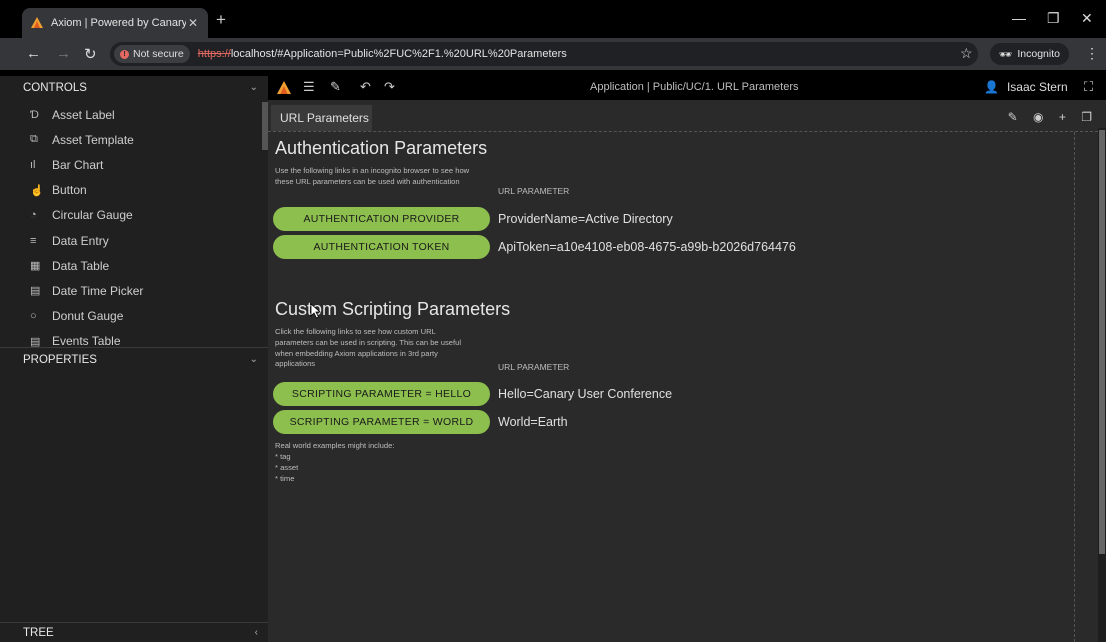 This screenshot has width=1106, height=642. What do you see at coordinates (1038, 117) in the screenshot?
I see `eye-icon: ◉` at bounding box center [1038, 117].